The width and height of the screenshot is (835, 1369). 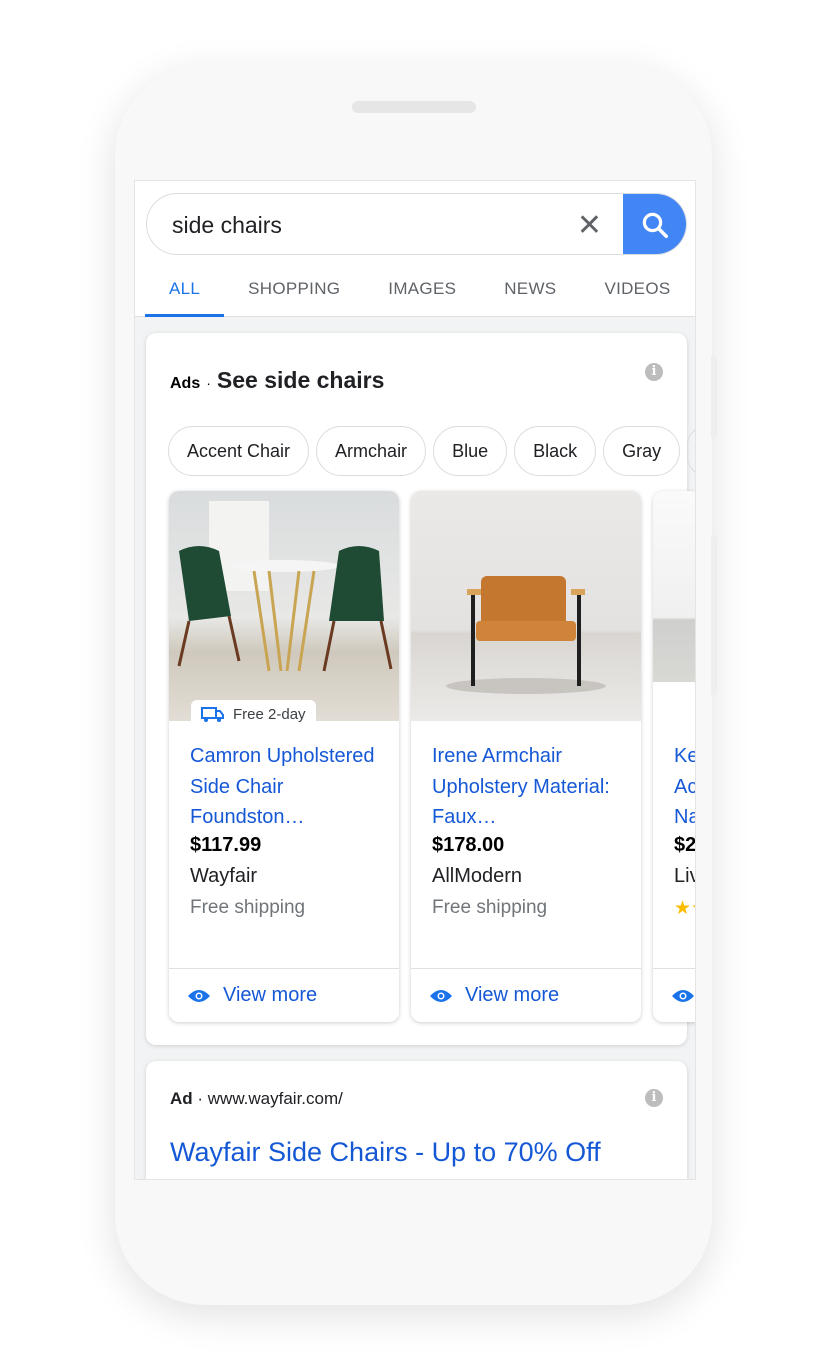 What do you see at coordinates (181, 1098) in the screenshot?
I see `ad-label: Ad` at bounding box center [181, 1098].